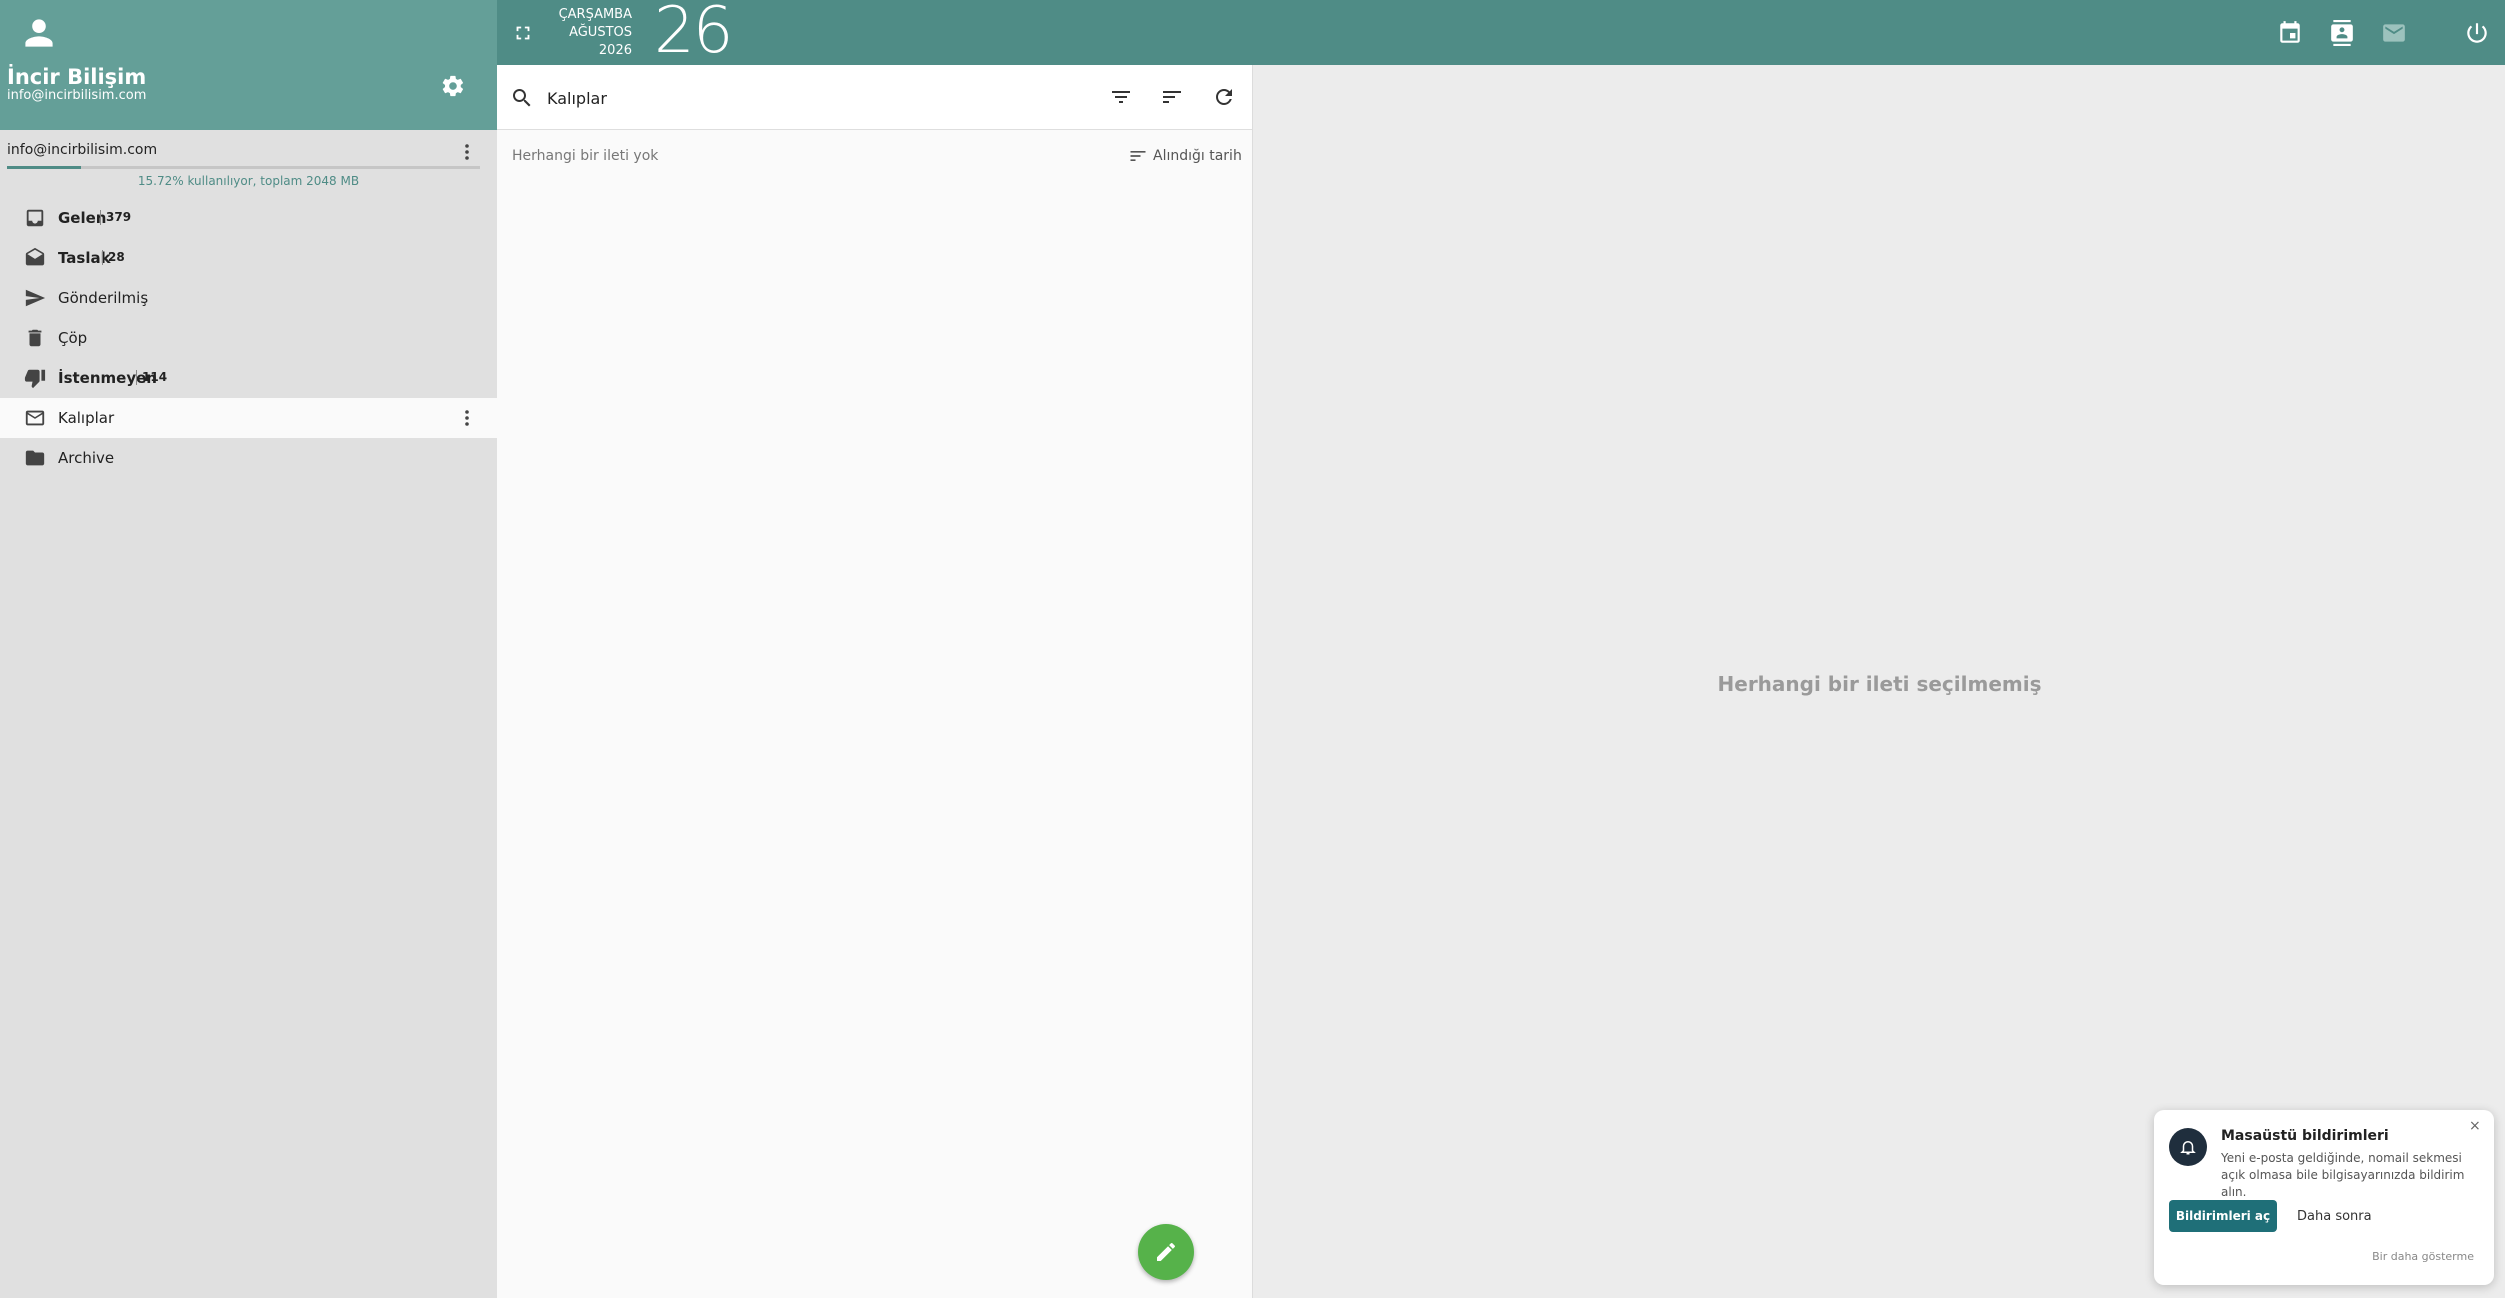  I want to click on account-row: info@incirbilisim.com, so click(248, 151).